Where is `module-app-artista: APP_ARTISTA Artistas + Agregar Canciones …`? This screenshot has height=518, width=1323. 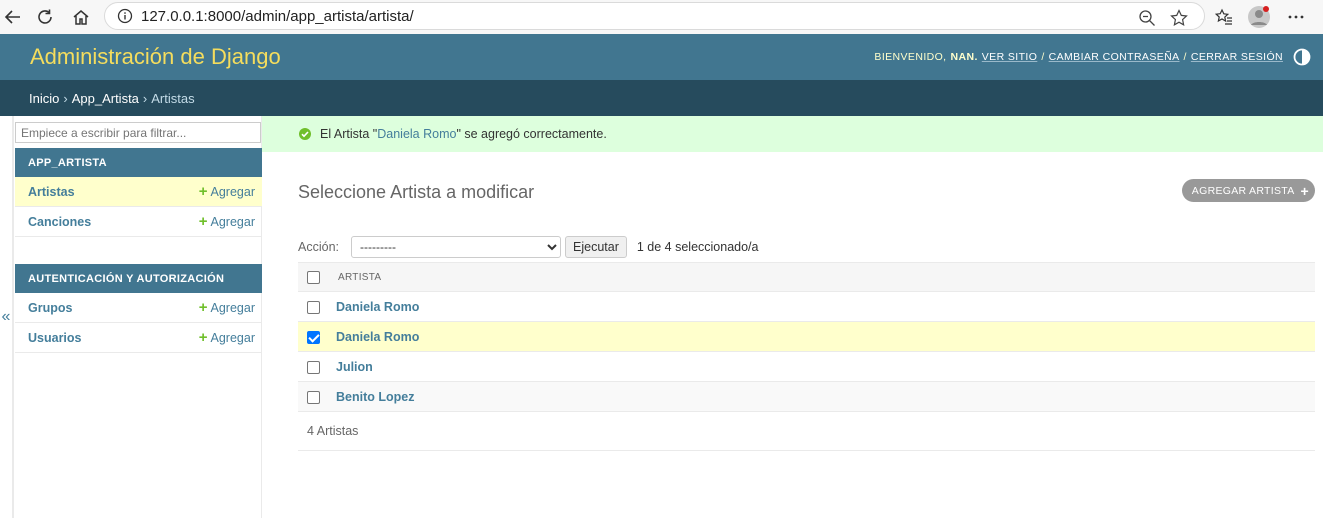 module-app-artista: APP_ARTISTA Artistas + Agregar Canciones … is located at coordinates (138, 192).